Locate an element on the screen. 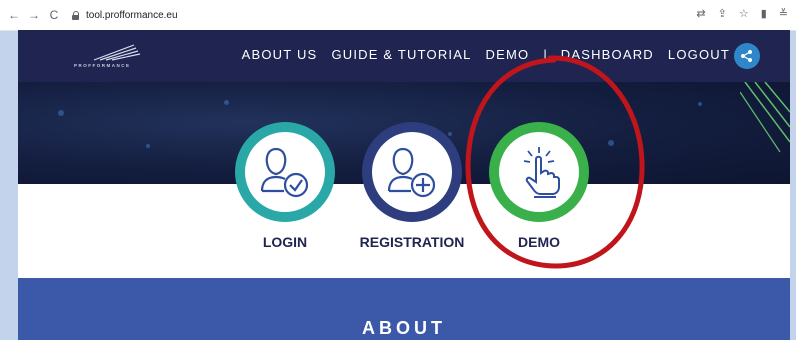 Image resolution: width=796 pixels, height=340 pixels. nav-logout: LOGOUT is located at coordinates (699, 54).